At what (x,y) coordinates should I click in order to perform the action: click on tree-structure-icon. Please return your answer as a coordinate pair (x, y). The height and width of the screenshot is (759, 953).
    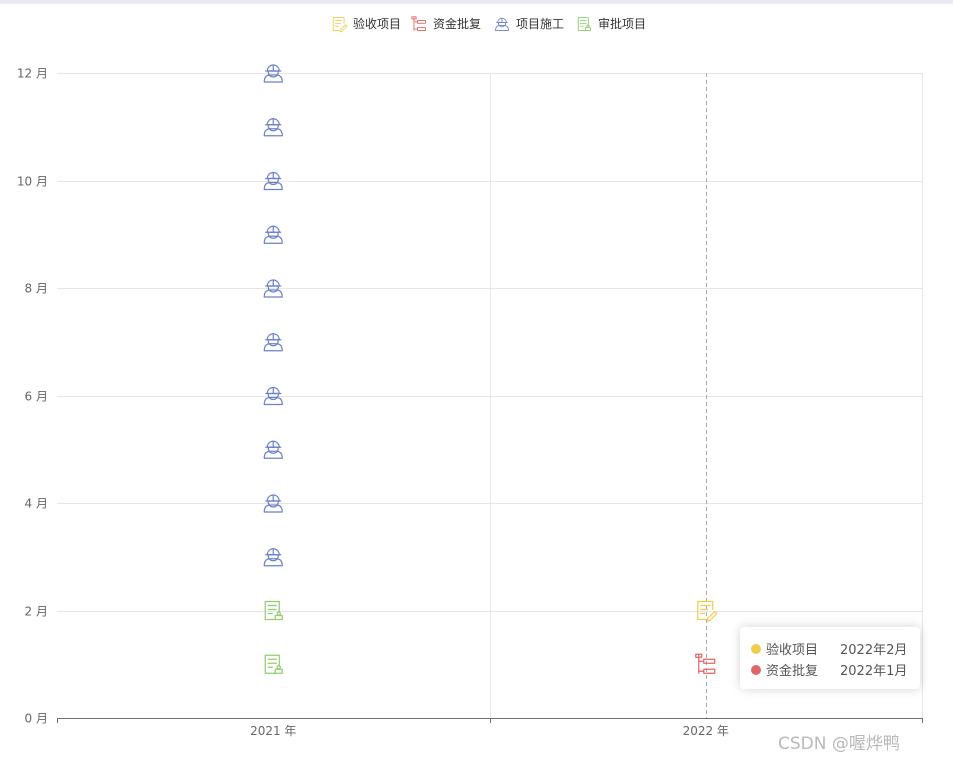
    Looking at the image, I should click on (418, 23).